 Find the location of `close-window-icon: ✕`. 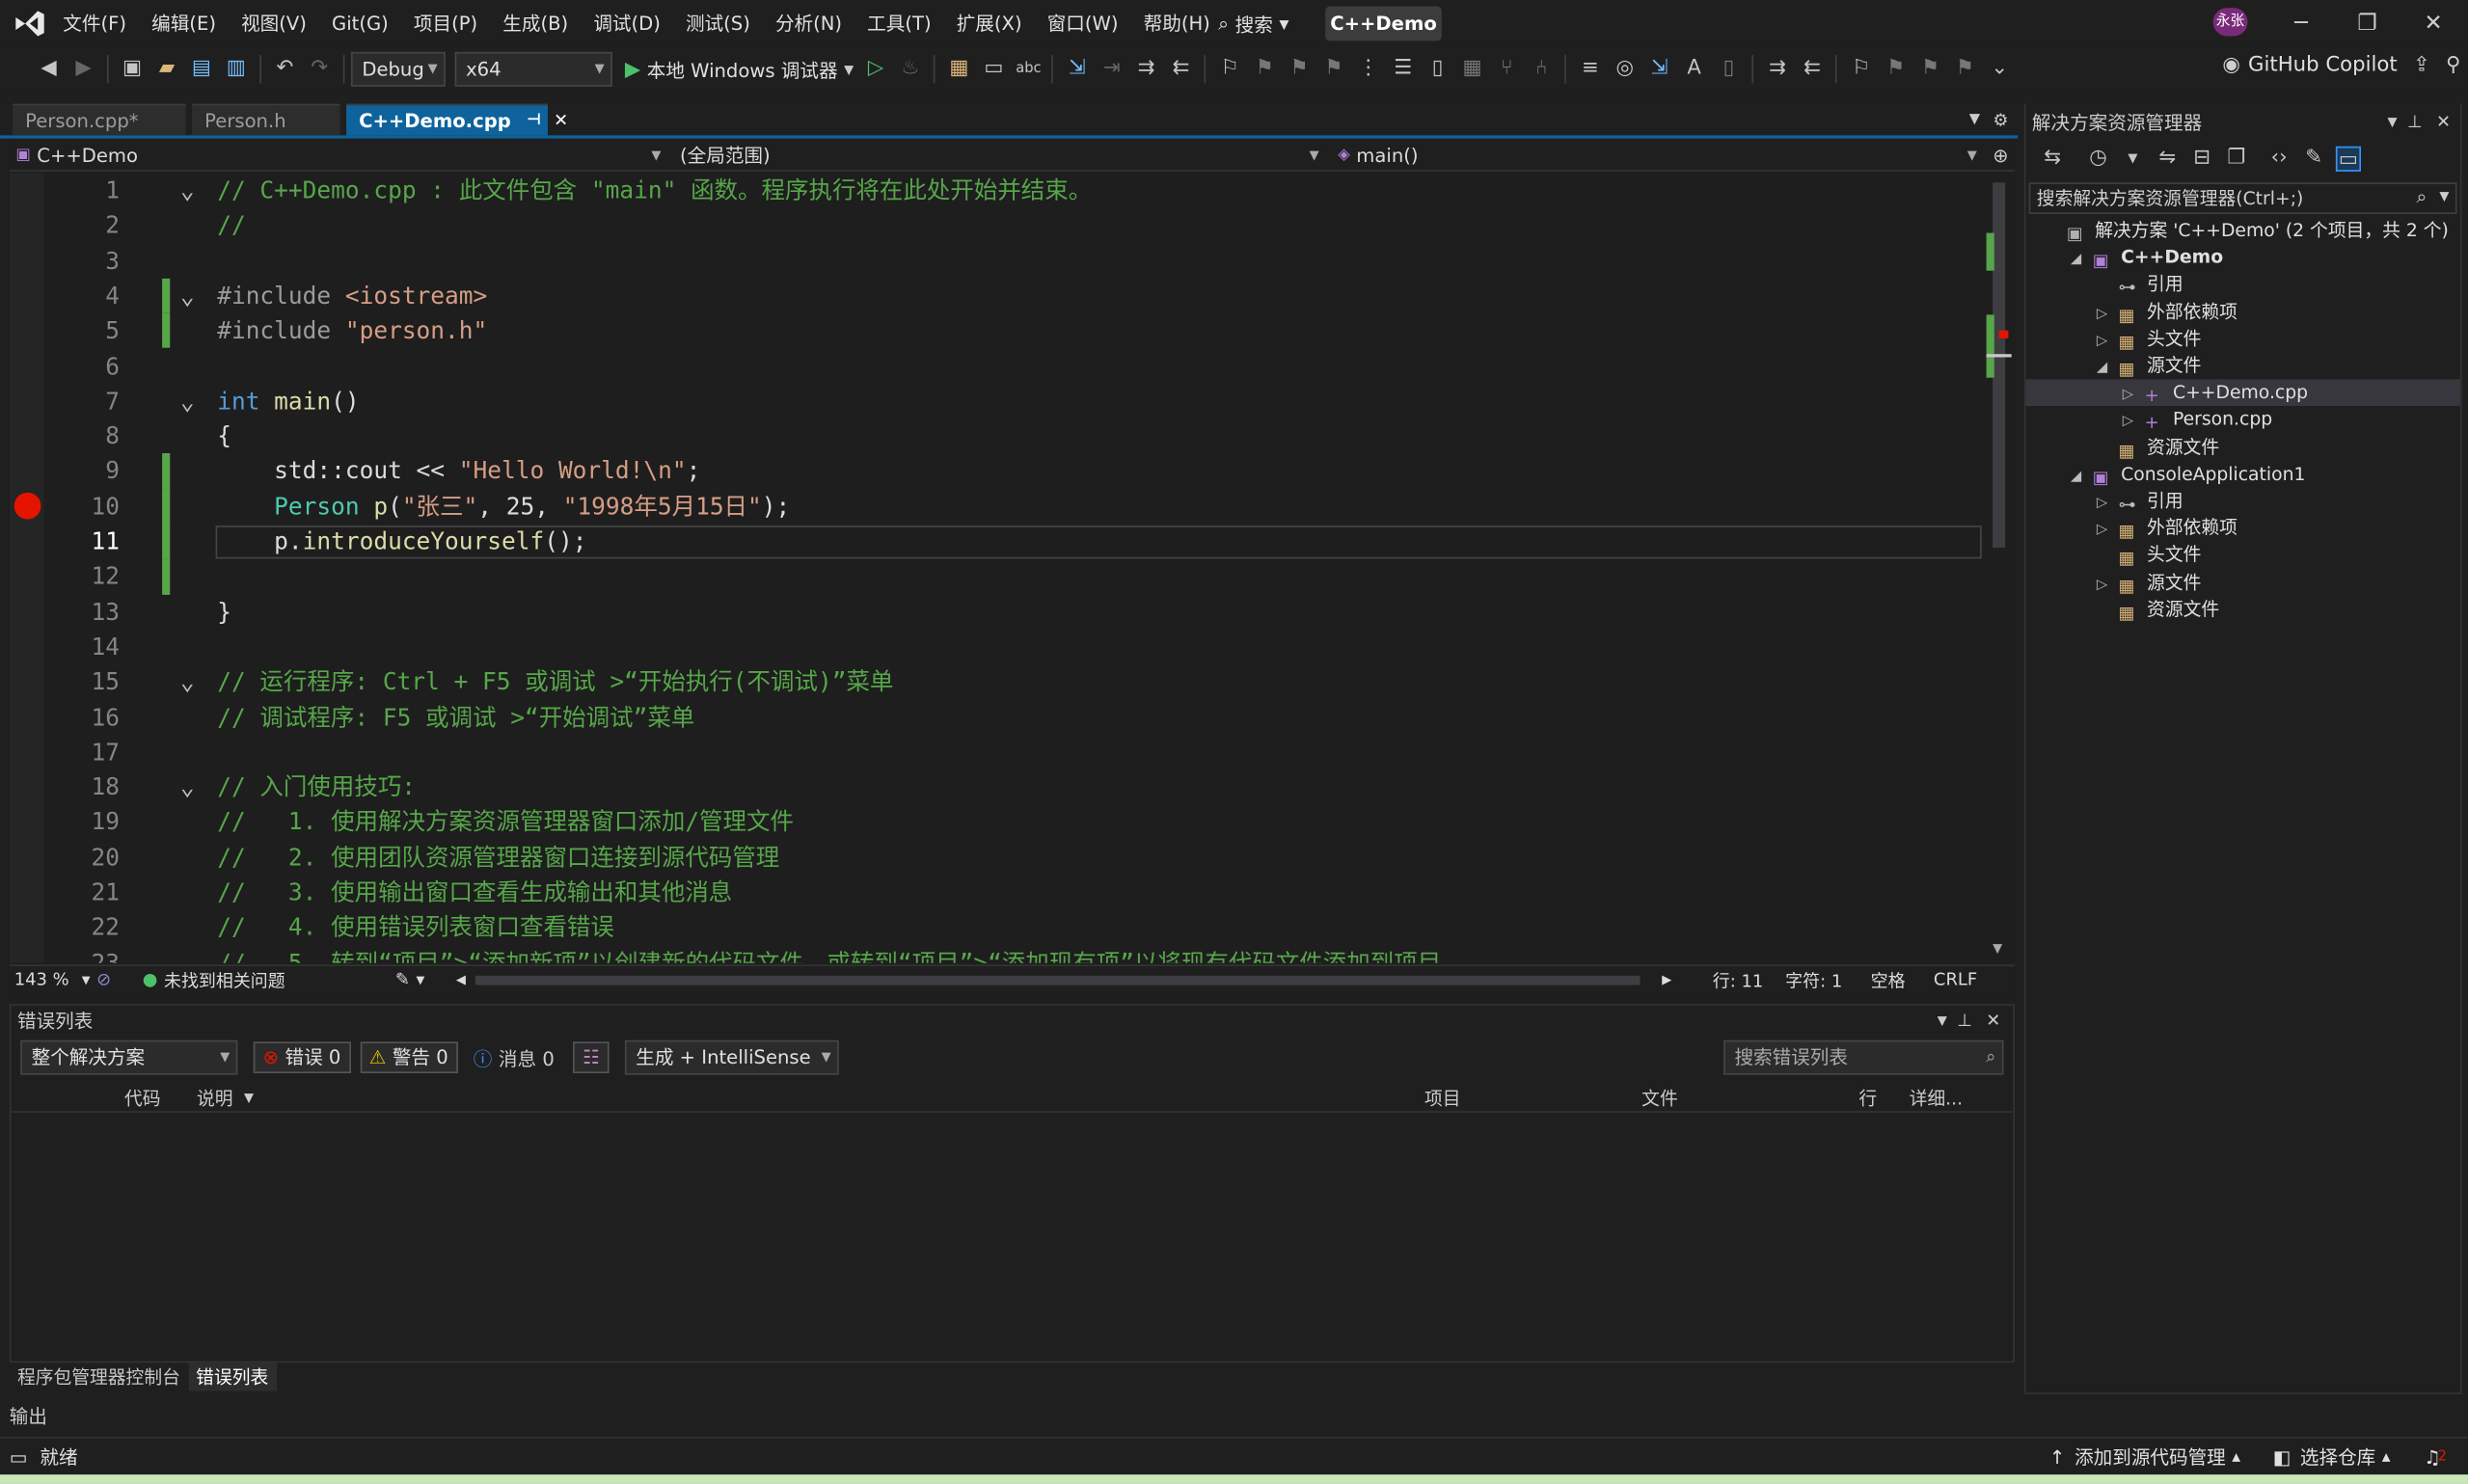

close-window-icon: ✕ is located at coordinates (2433, 23).